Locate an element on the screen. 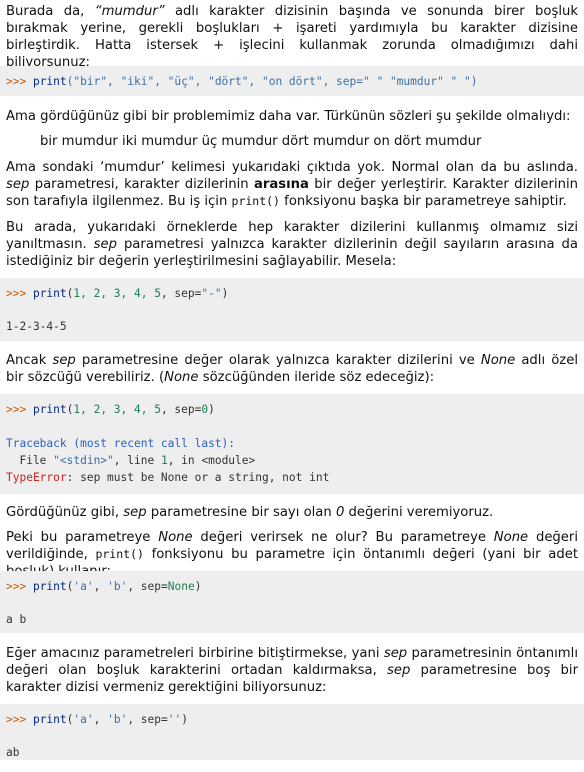 This screenshot has height=772, width=584. text: , in <module> is located at coordinates (211, 460).